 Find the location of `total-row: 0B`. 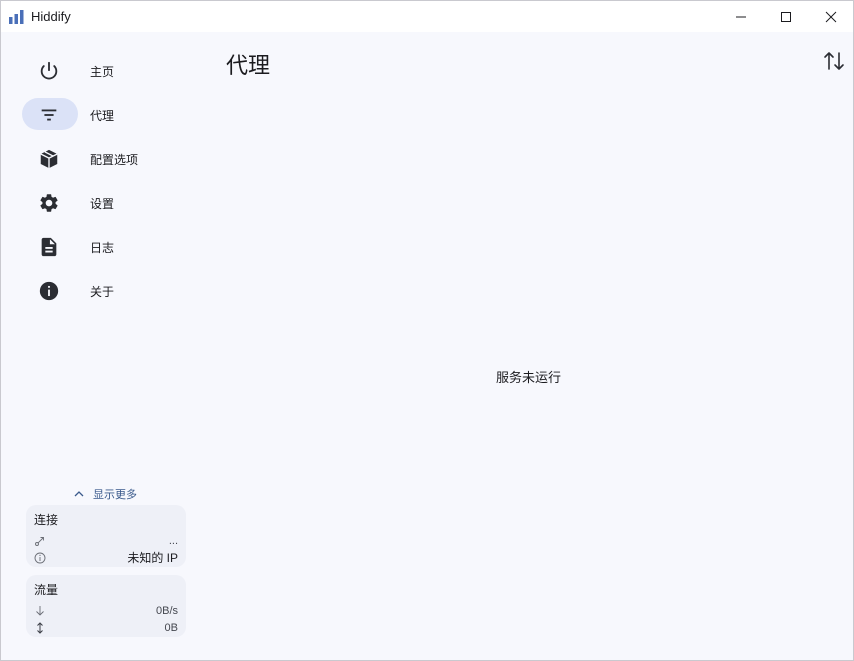

total-row: 0B is located at coordinates (106, 627).